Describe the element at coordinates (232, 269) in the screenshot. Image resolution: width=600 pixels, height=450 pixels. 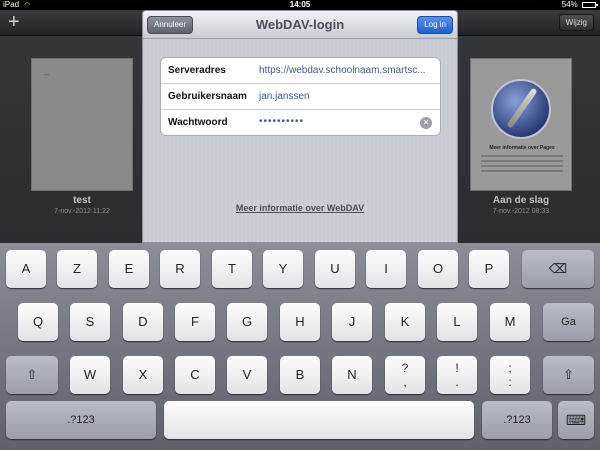
I see `key-t: T` at that location.